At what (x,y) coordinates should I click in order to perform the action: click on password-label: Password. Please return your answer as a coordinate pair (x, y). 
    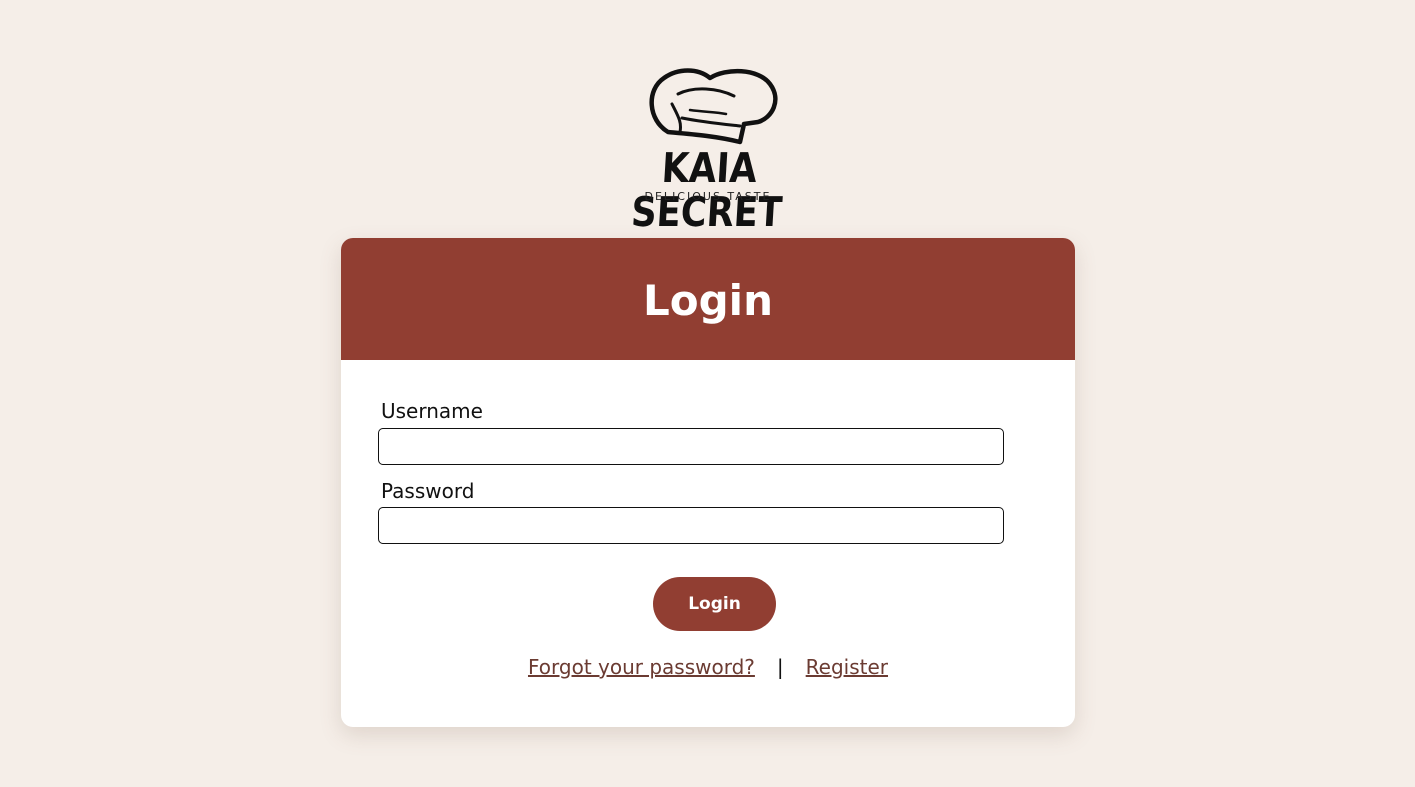
    Looking at the image, I should click on (428, 491).